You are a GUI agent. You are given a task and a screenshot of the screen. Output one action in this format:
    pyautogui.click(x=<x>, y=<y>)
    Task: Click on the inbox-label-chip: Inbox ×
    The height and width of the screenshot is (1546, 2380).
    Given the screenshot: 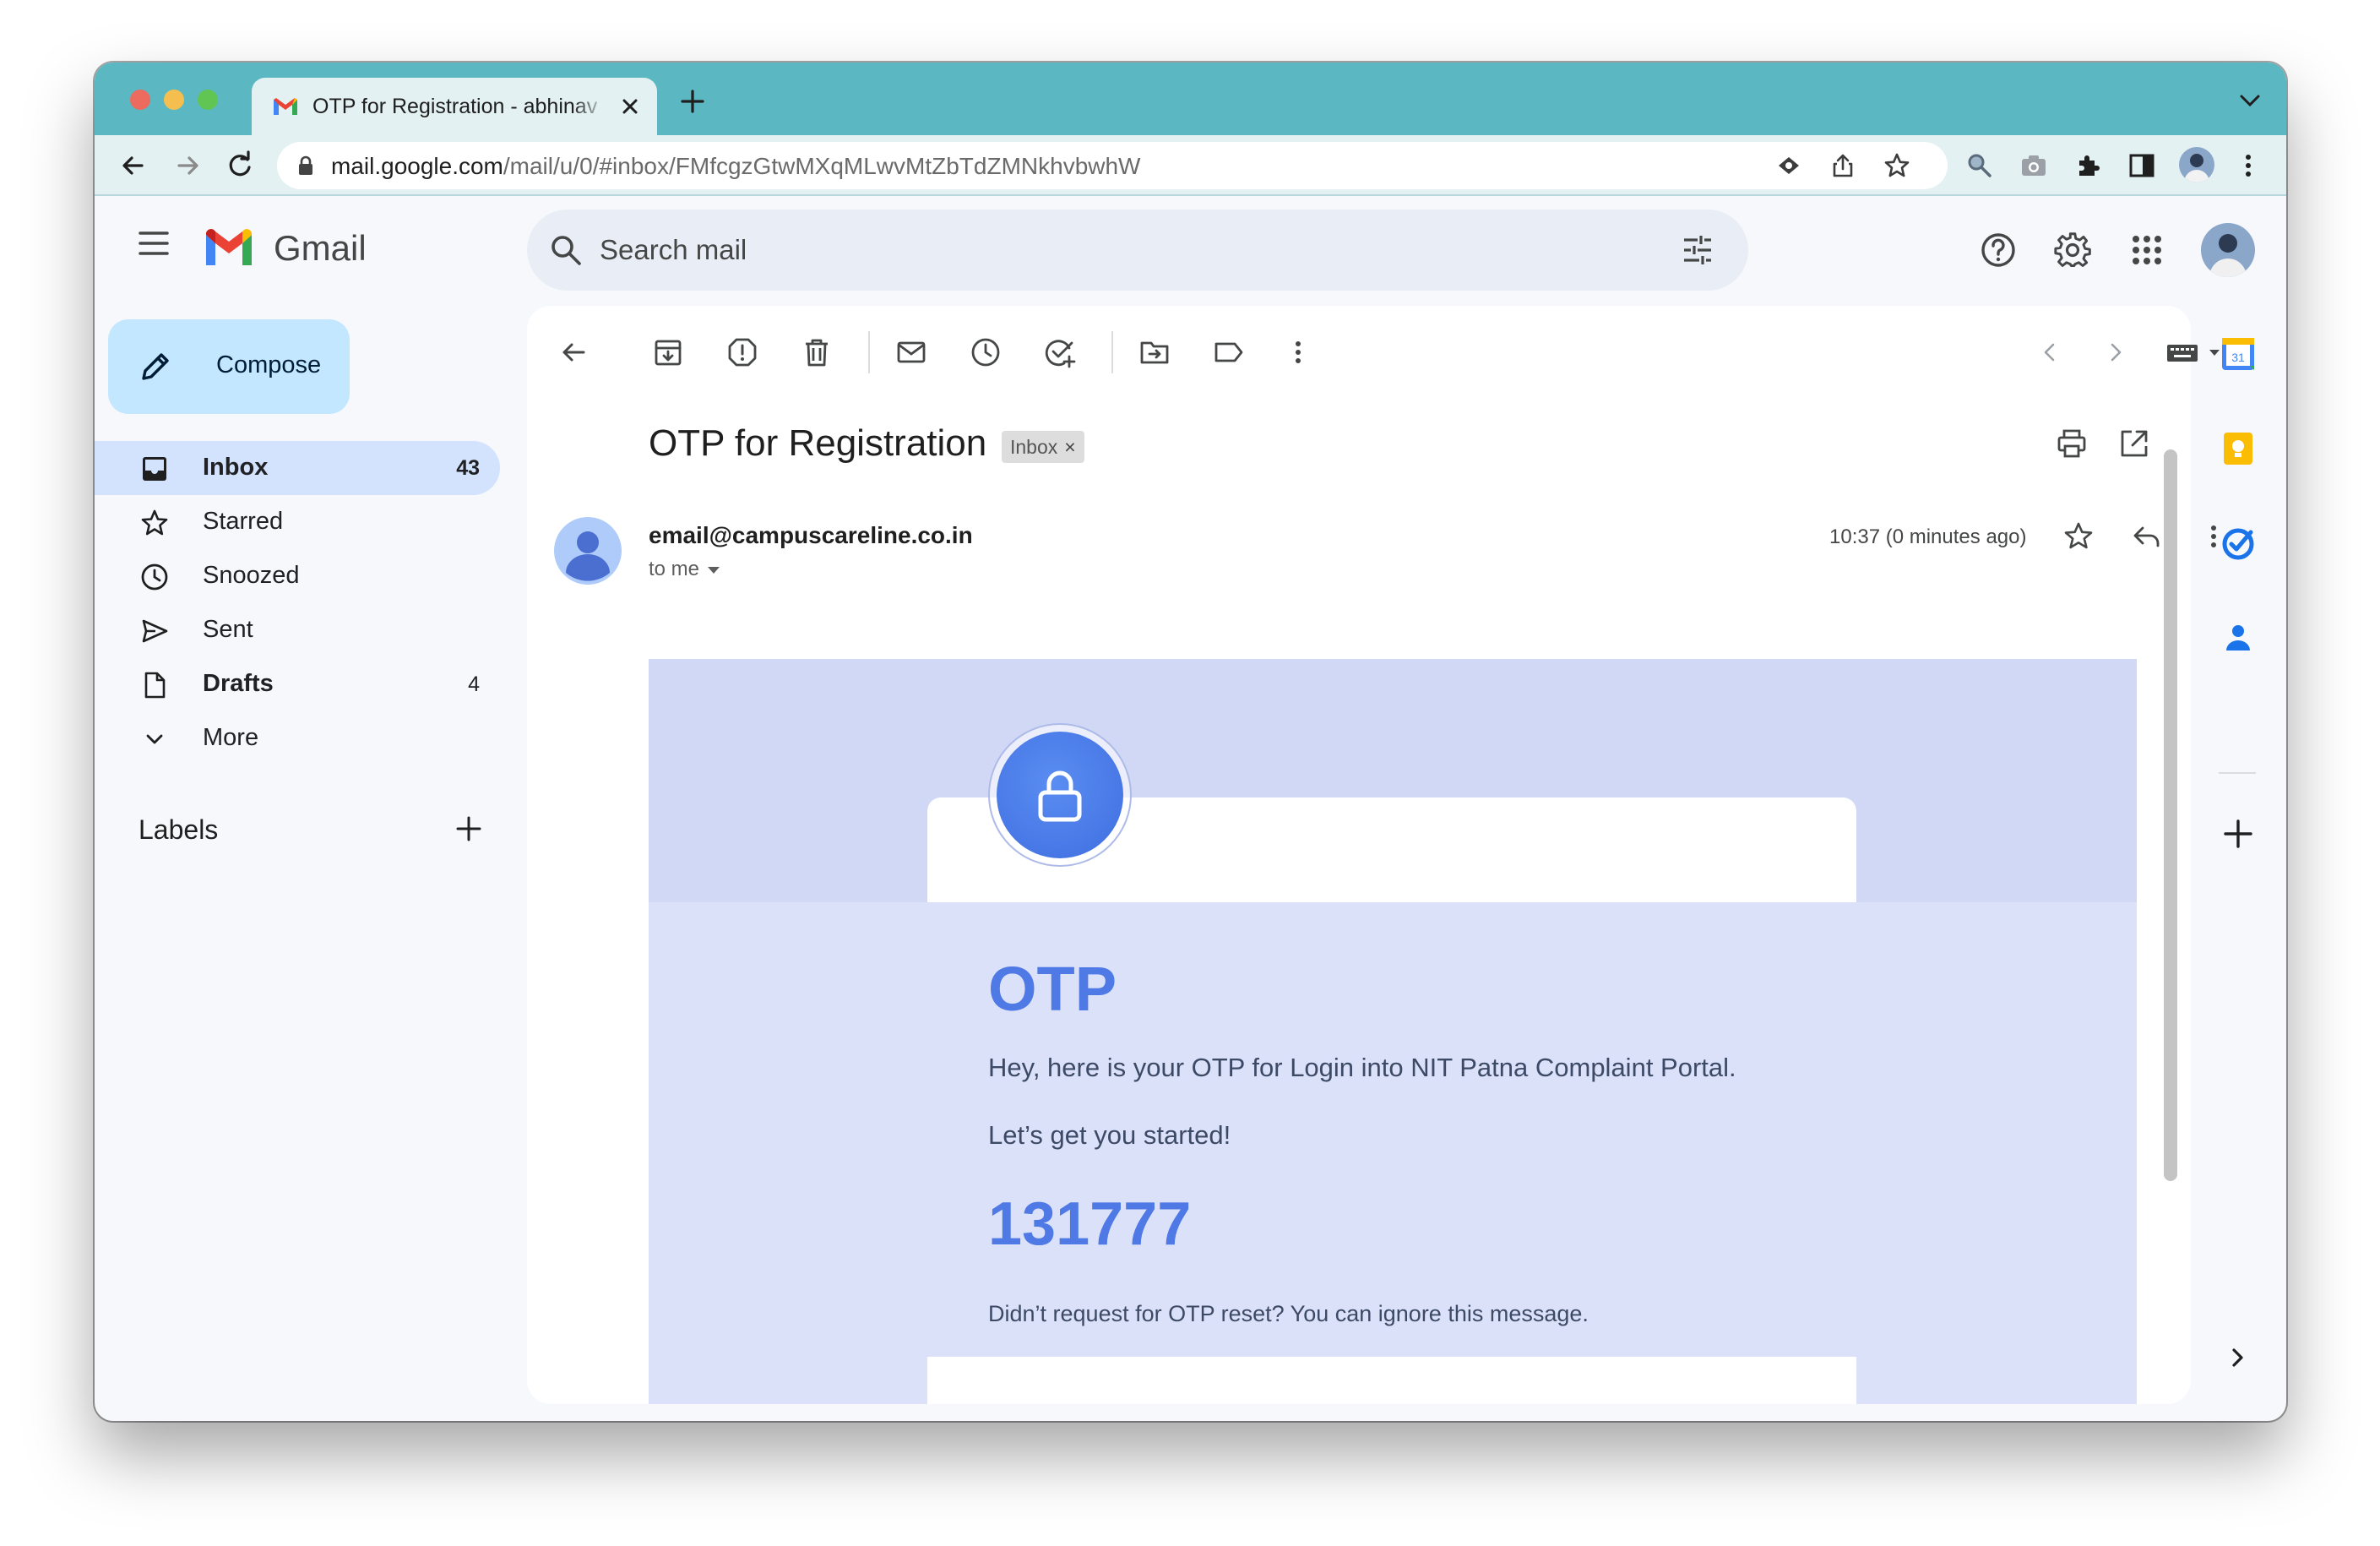 What is the action you would take?
    pyautogui.click(x=1043, y=447)
    